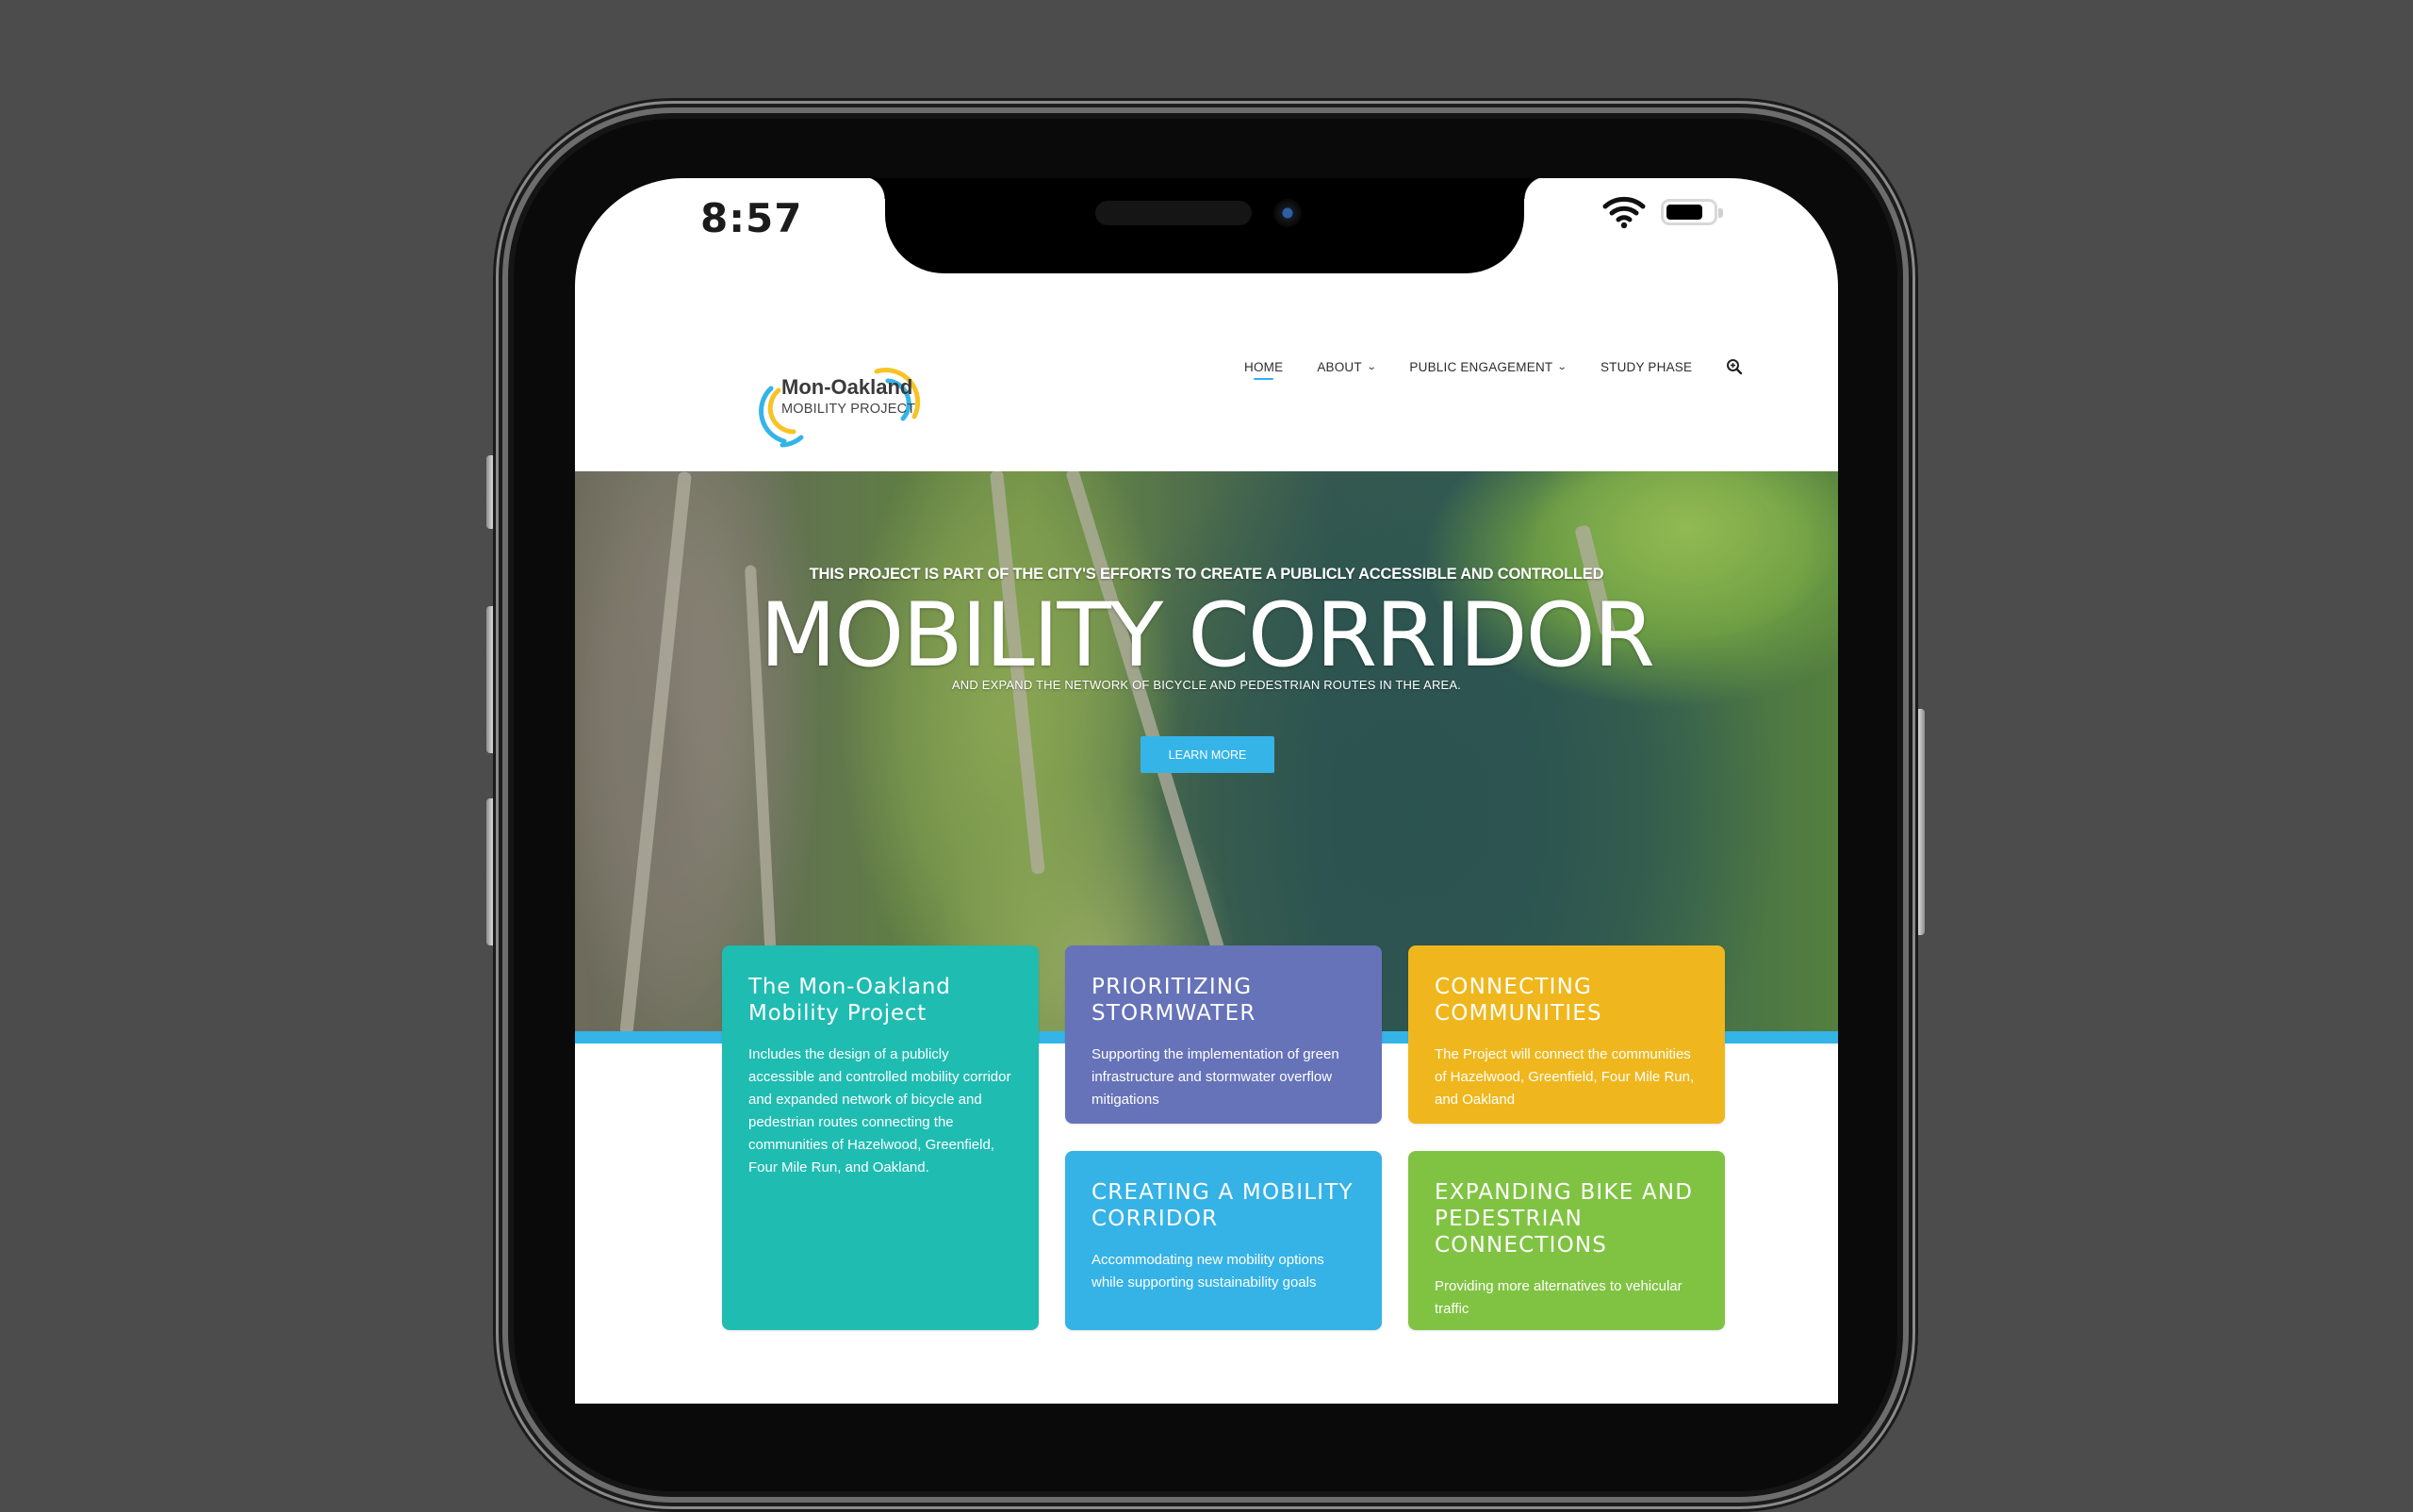 The height and width of the screenshot is (1512, 2413). I want to click on nav-study-phase-label: STUDY PHASE, so click(1647, 366).